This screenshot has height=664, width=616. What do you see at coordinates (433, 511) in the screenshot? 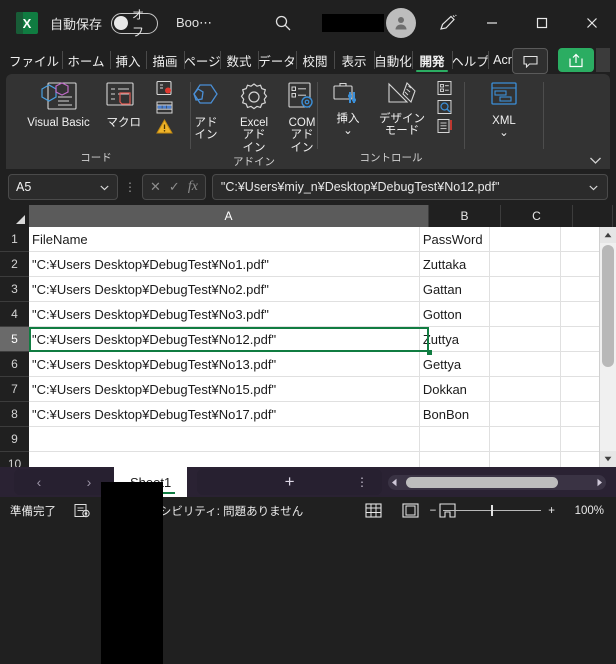
I see `zoom-out-button: −` at bounding box center [433, 511].